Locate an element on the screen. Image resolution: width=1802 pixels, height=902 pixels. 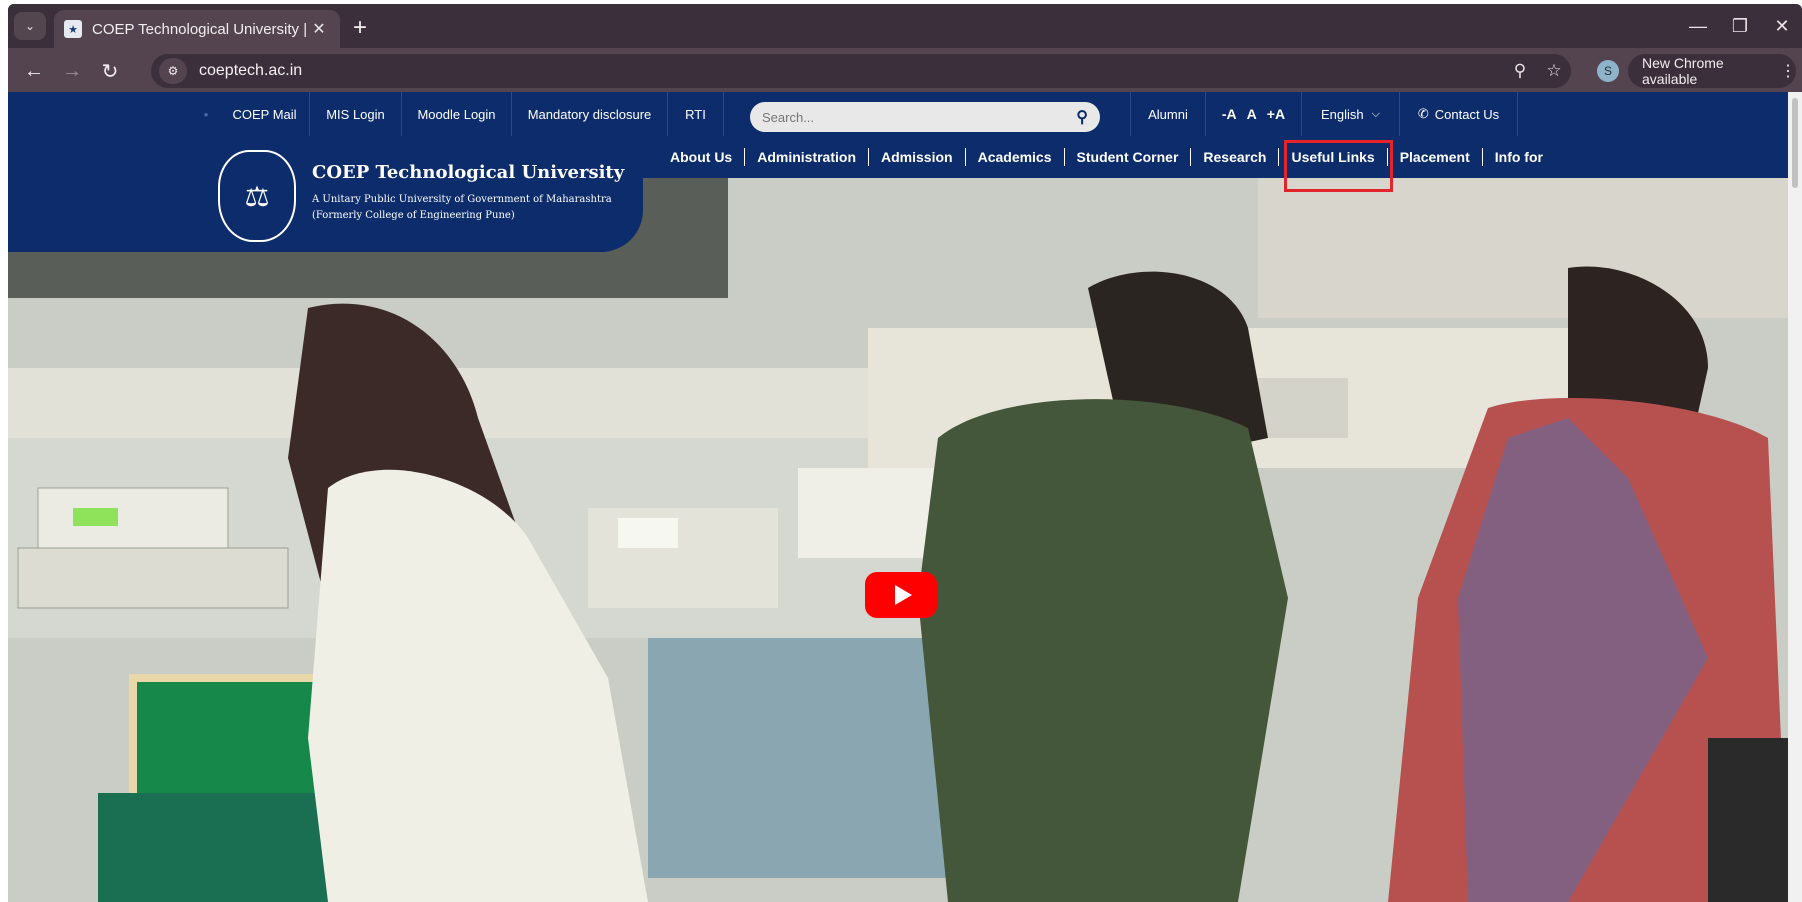
font-increase-button: +A is located at coordinates (1276, 114).